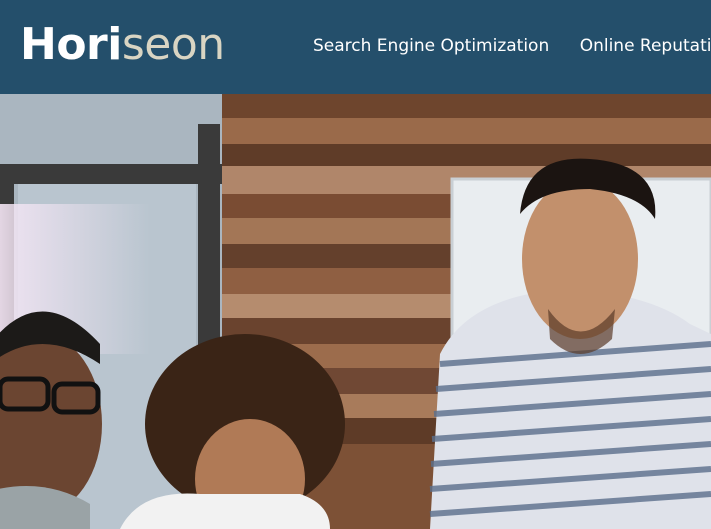 This screenshot has height=529, width=711. I want to click on site-logo: Horiseon, so click(122, 45).